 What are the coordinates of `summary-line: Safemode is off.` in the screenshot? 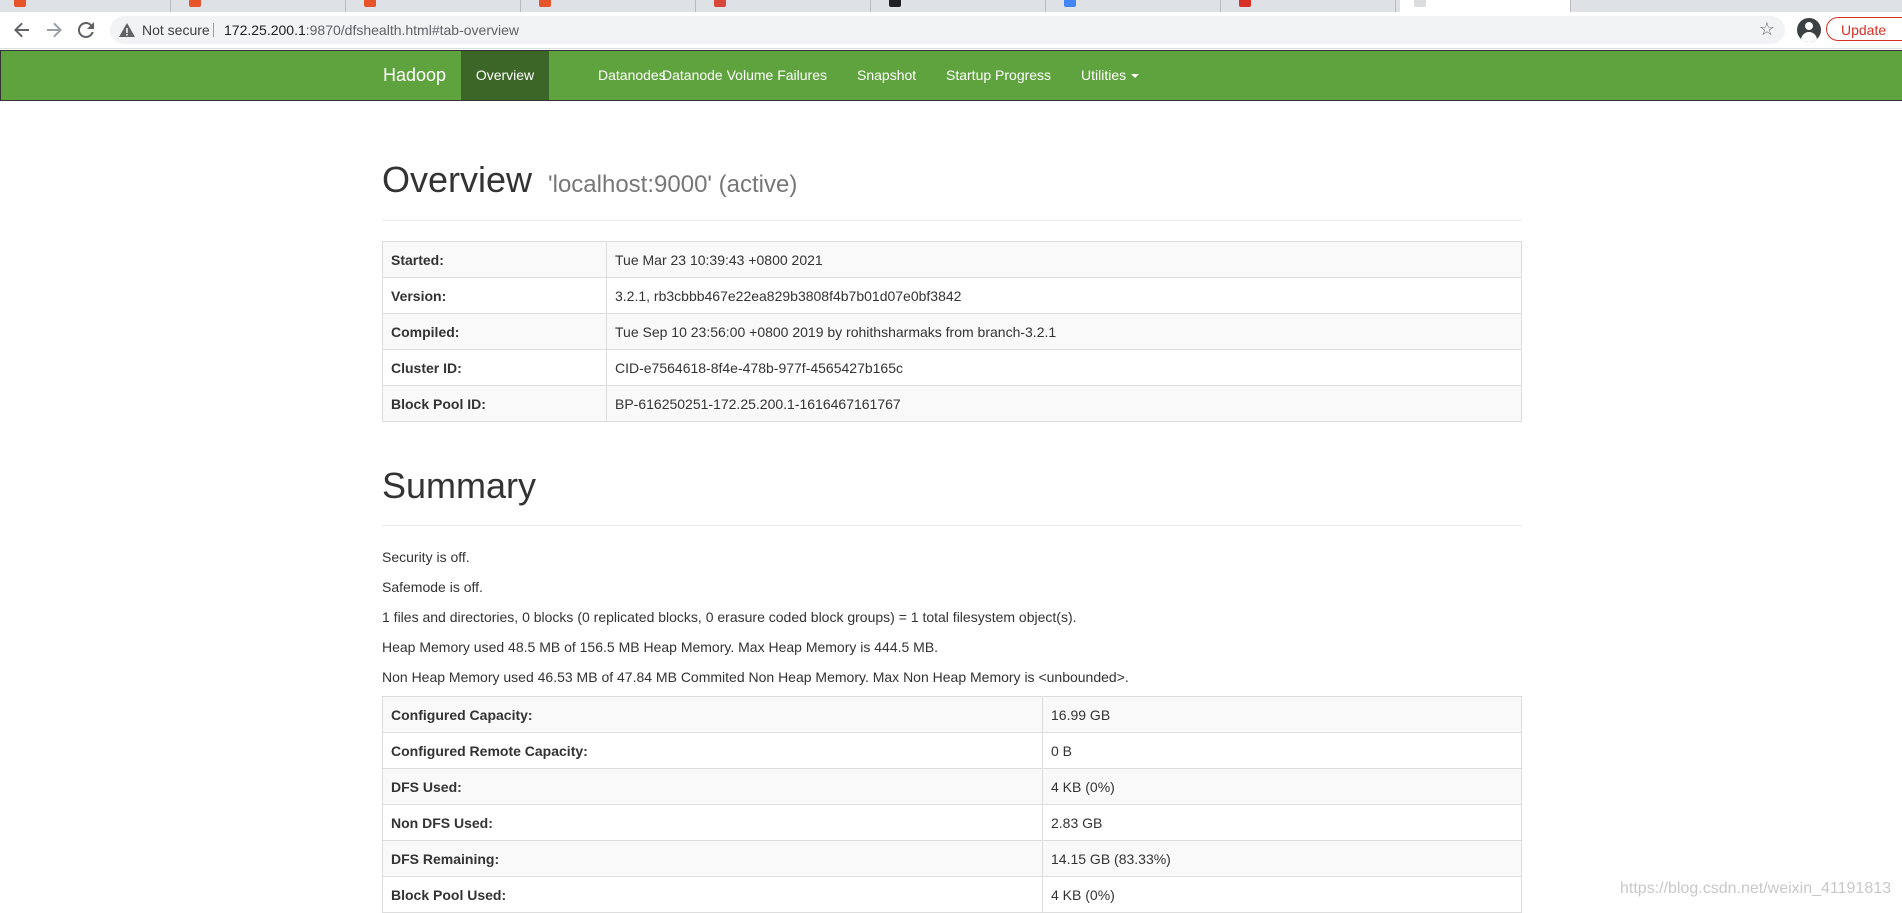 It's located at (432, 587).